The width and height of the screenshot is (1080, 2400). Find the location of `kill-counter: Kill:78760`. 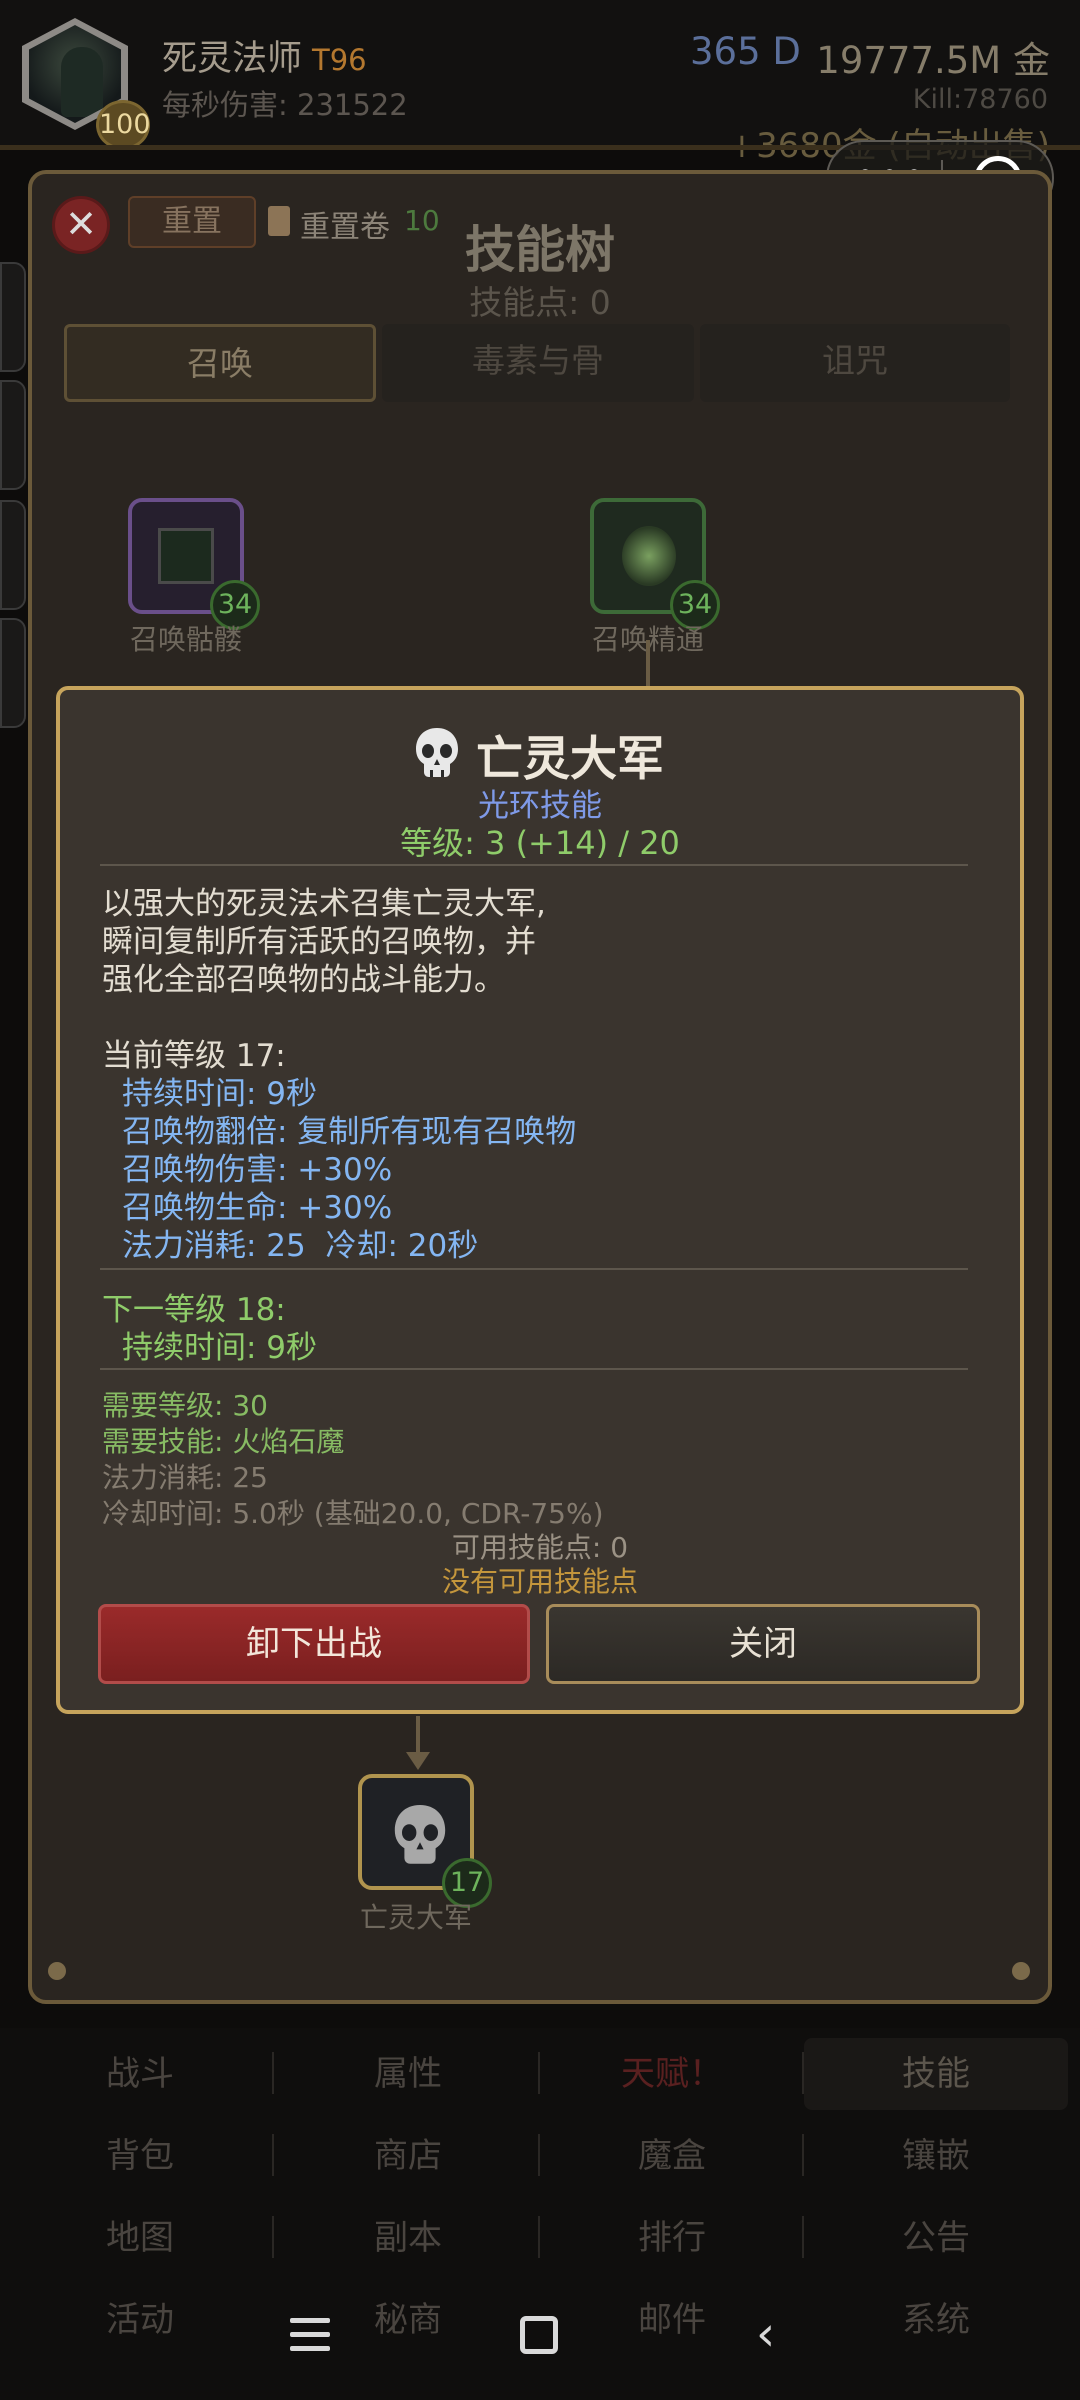

kill-counter: Kill:78760 is located at coordinates (980, 99).